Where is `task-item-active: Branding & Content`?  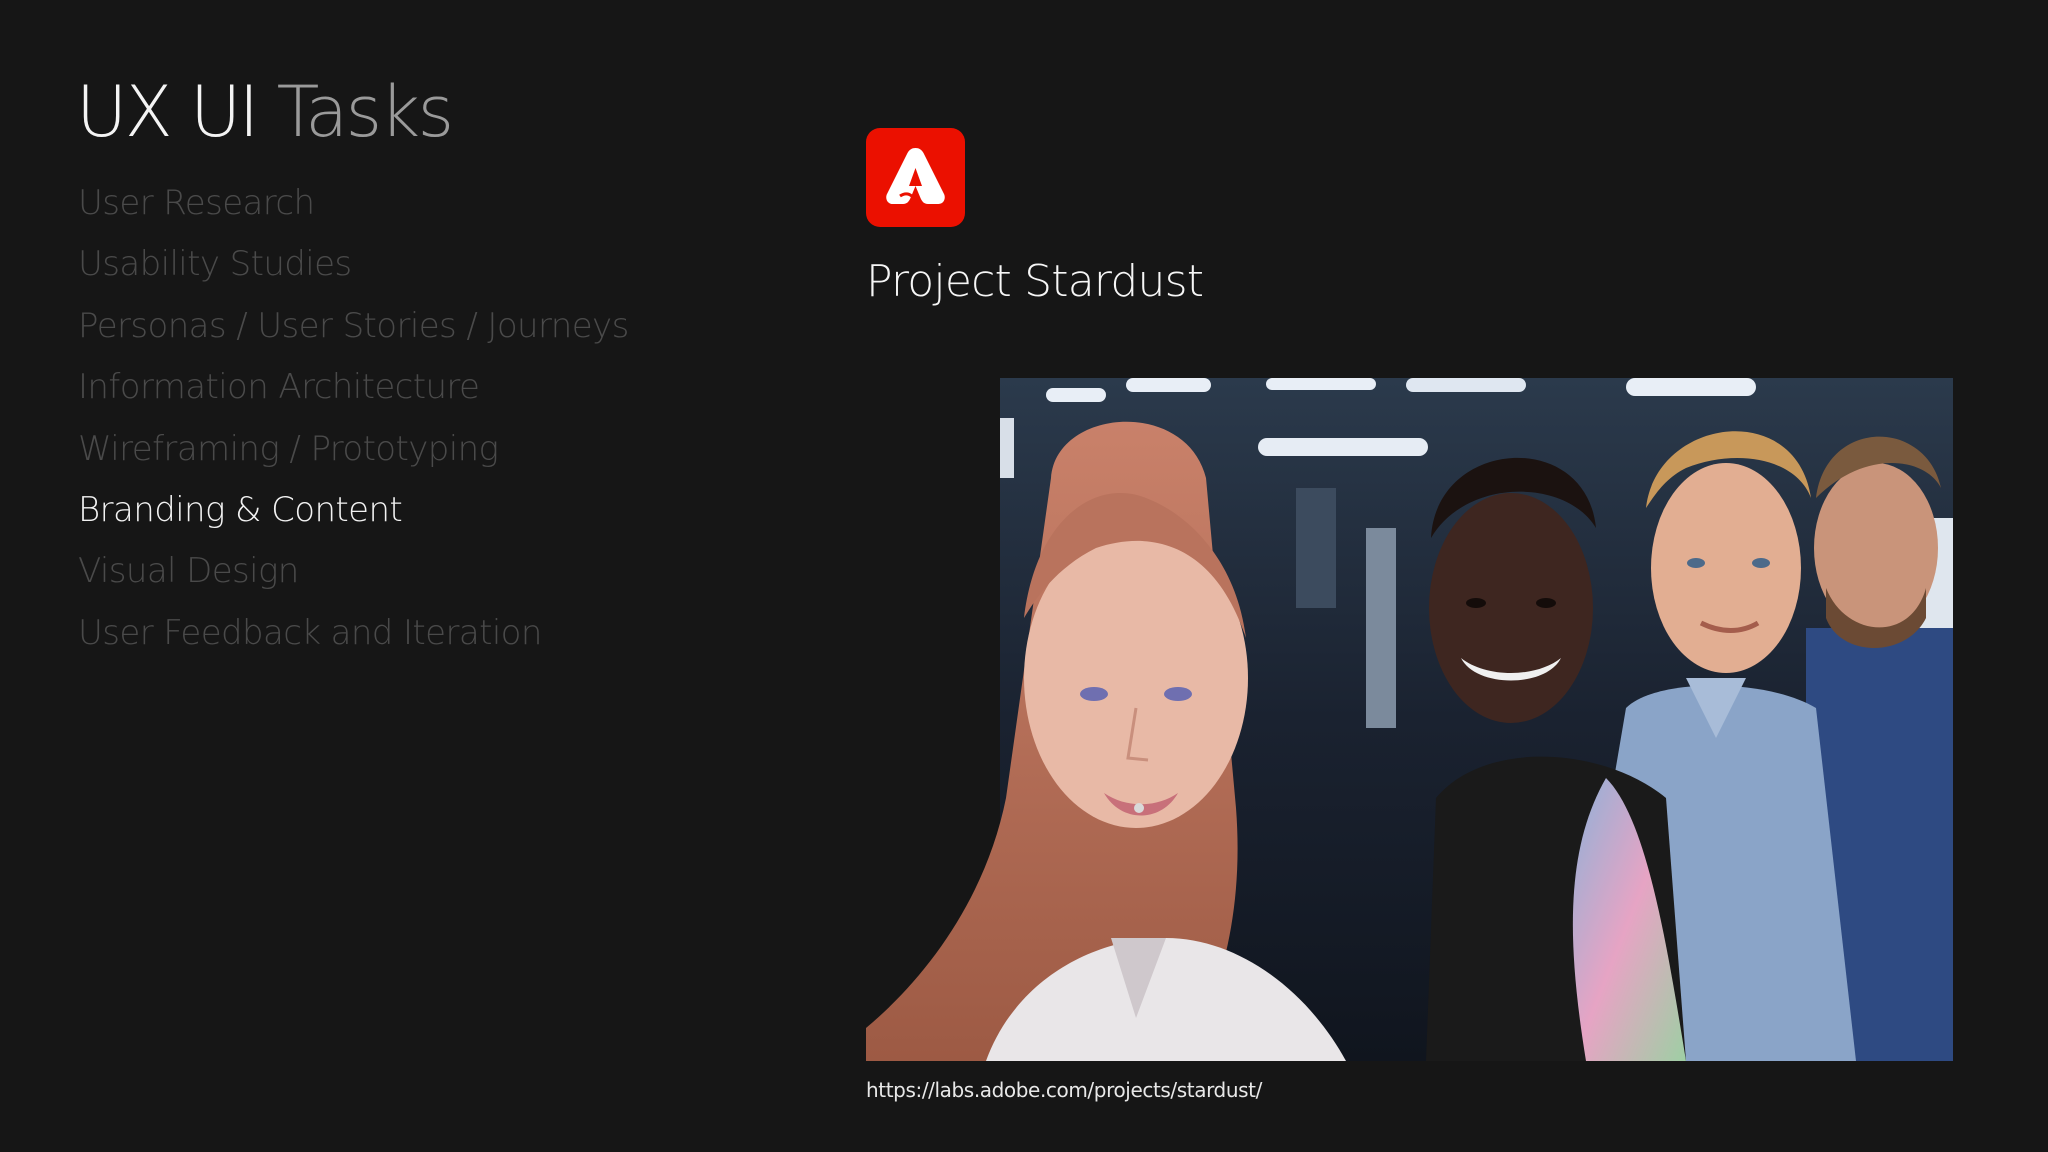
task-item-active: Branding & Content is located at coordinates (240, 509).